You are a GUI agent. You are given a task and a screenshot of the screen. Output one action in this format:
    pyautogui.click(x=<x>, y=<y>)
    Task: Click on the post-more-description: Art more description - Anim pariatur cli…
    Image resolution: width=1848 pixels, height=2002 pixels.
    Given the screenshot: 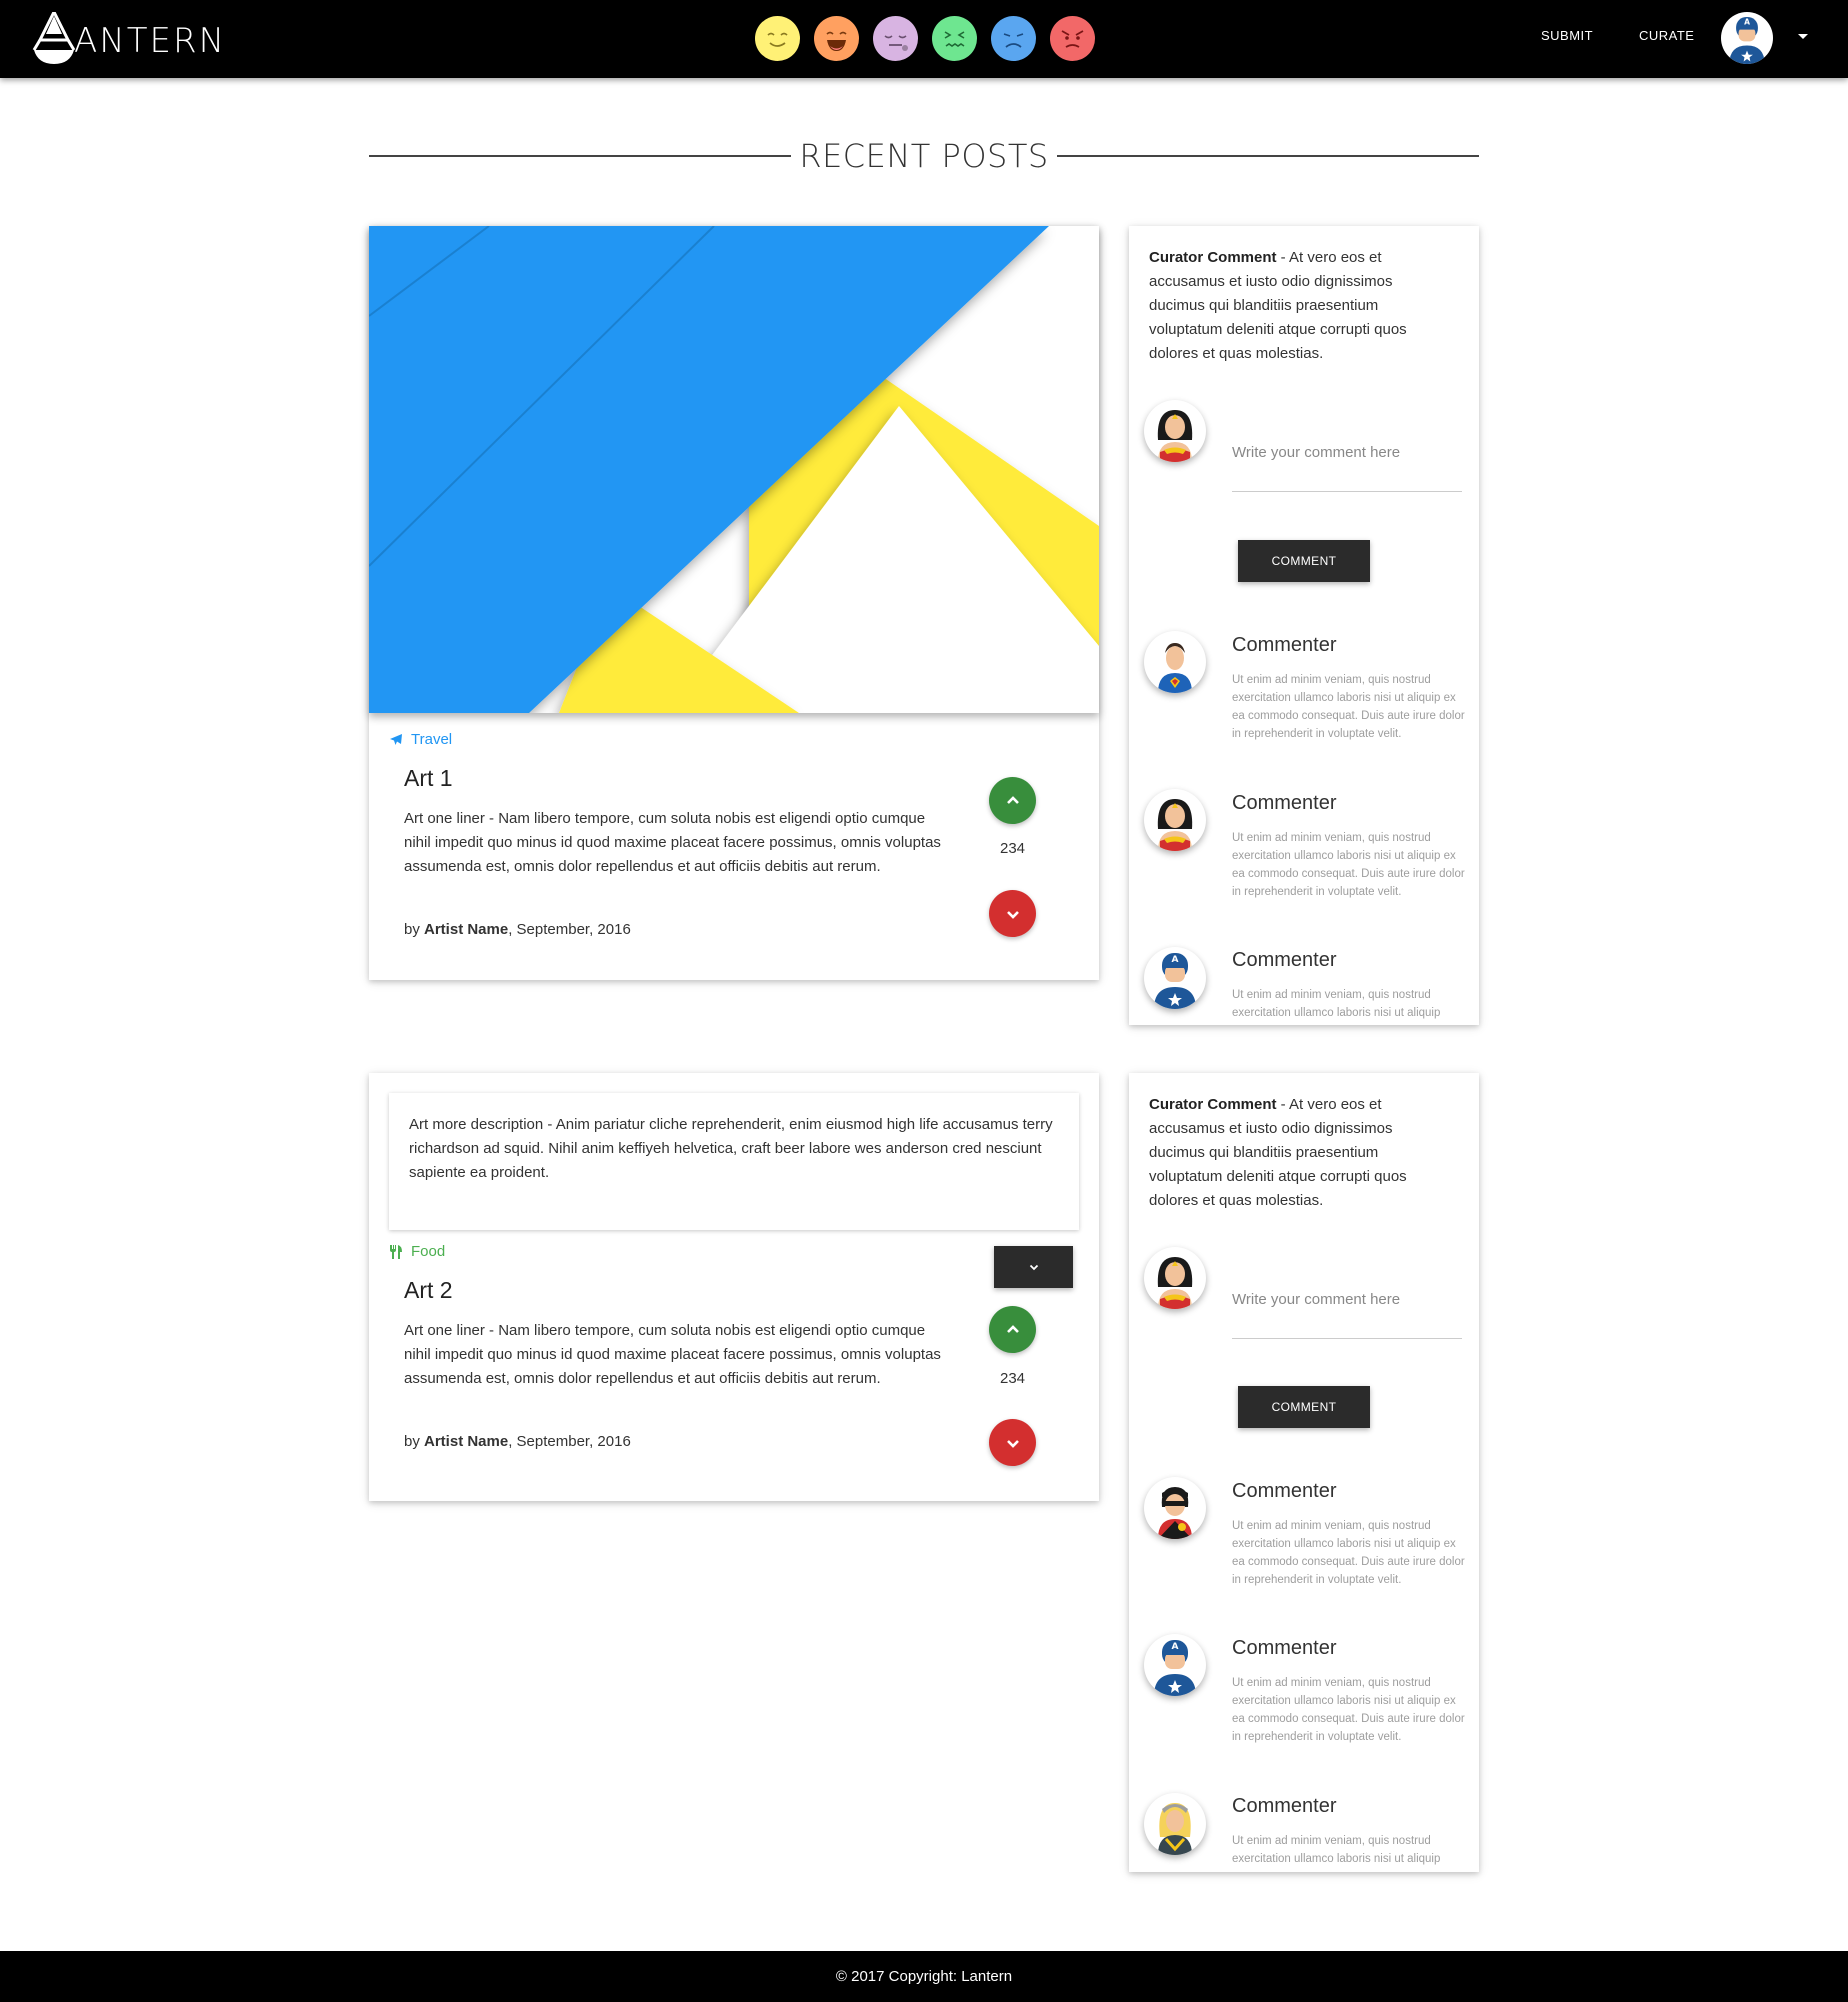 What is the action you would take?
    pyautogui.click(x=731, y=1148)
    